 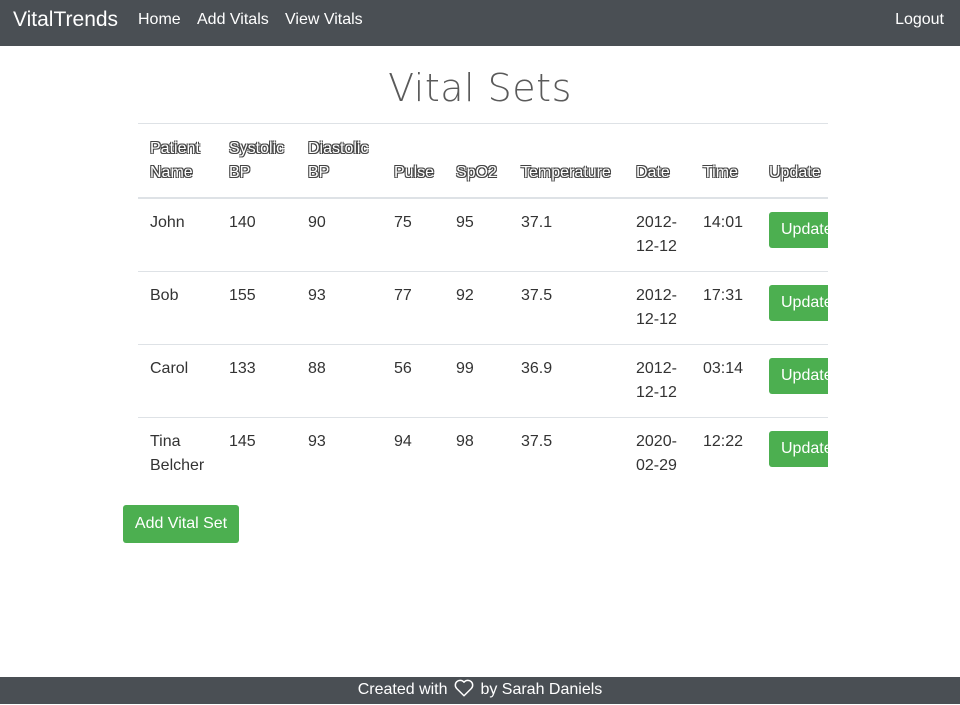 What do you see at coordinates (65, 20) in the screenshot?
I see `brand-logo: VitalTrends` at bounding box center [65, 20].